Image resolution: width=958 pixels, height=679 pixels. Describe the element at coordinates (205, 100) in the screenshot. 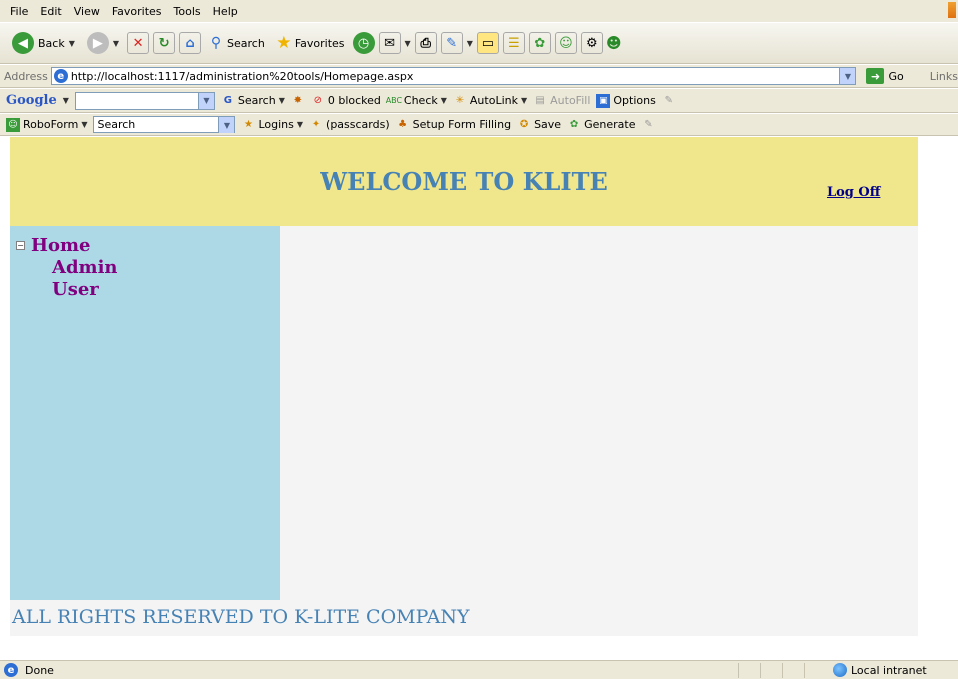

I see `google-search-dropdown-icon: ▼` at that location.